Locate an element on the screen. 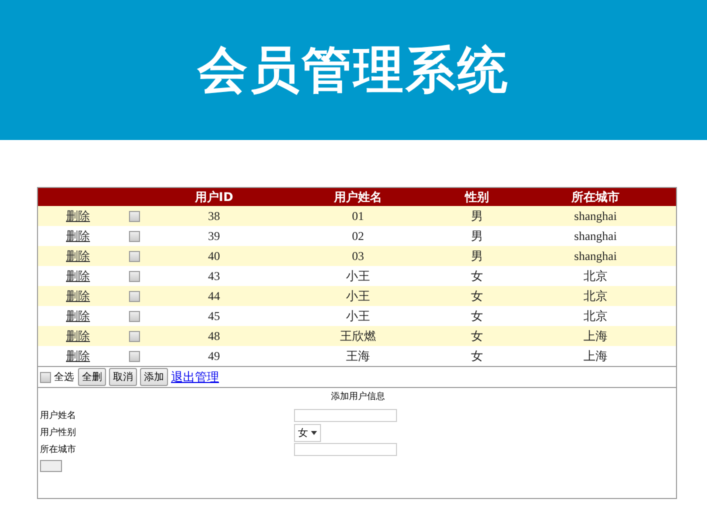 The image size is (707, 505). field-label: 用户性别 is located at coordinates (58, 432).